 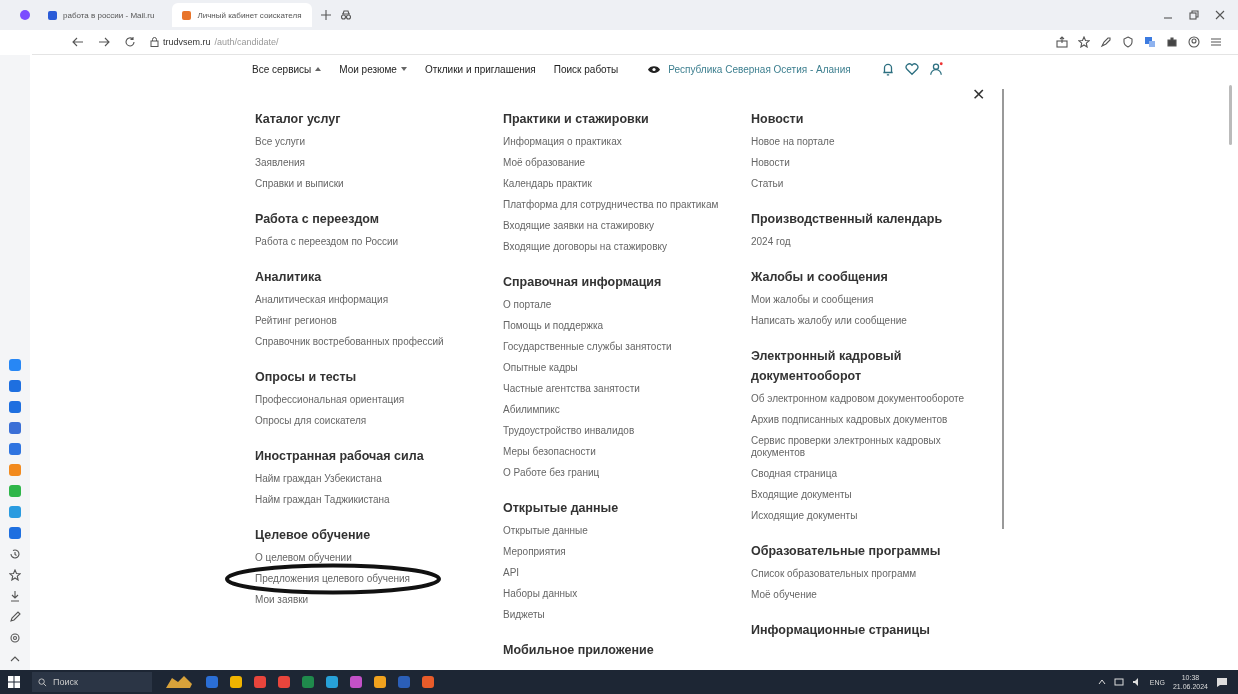 I want to click on menu-link: Заявления, so click(x=366, y=162).